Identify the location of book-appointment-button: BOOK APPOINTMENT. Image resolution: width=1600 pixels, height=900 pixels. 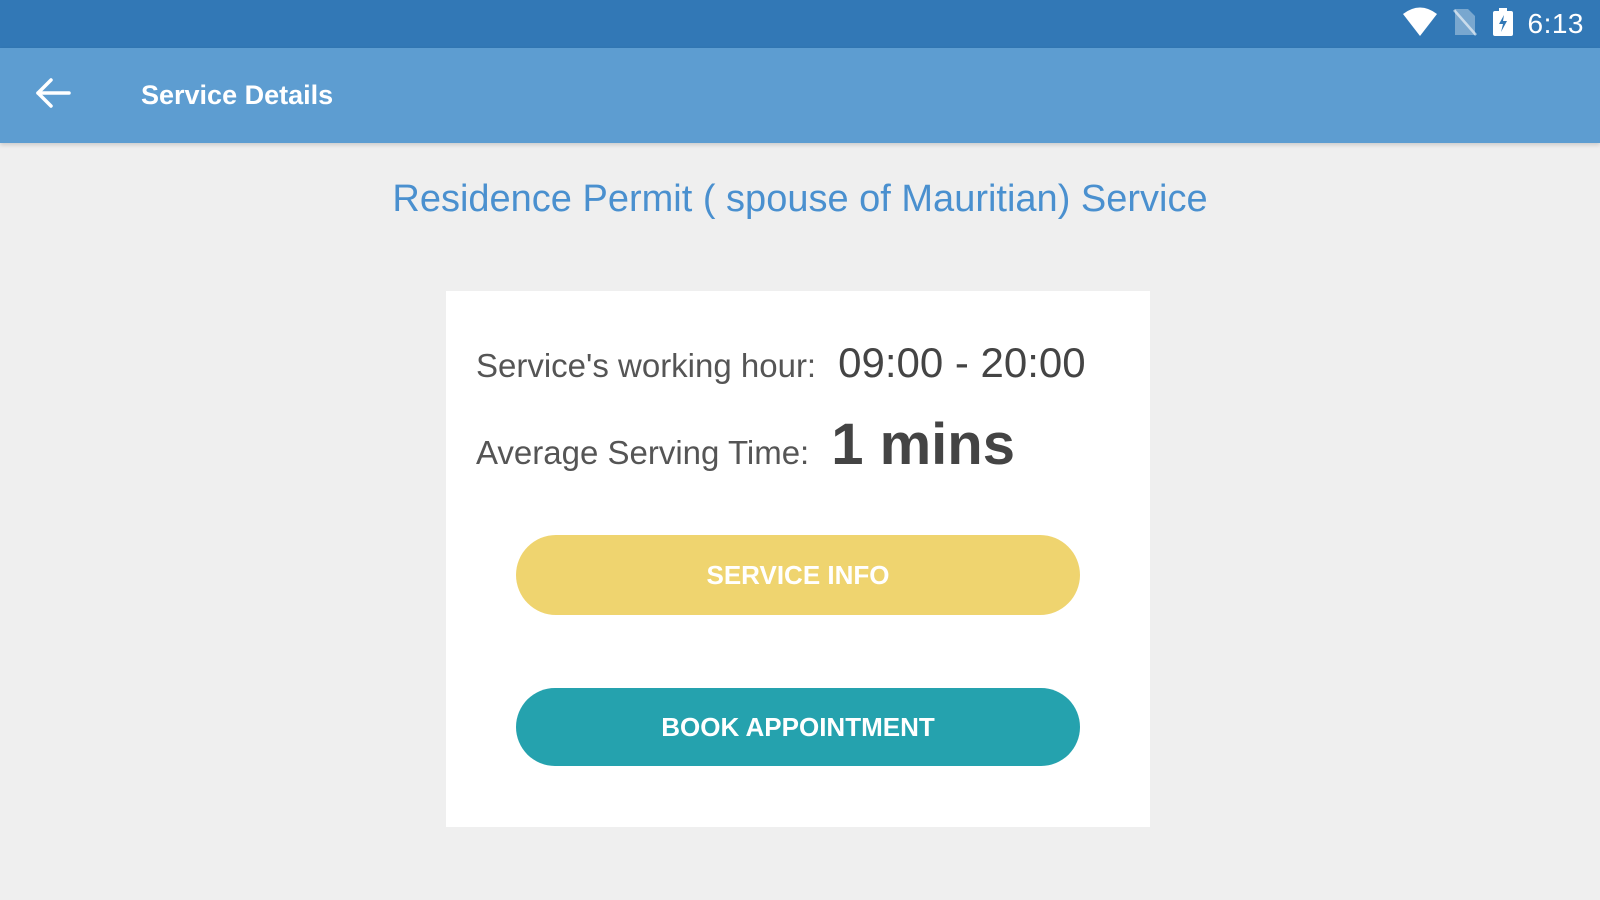
(798, 727).